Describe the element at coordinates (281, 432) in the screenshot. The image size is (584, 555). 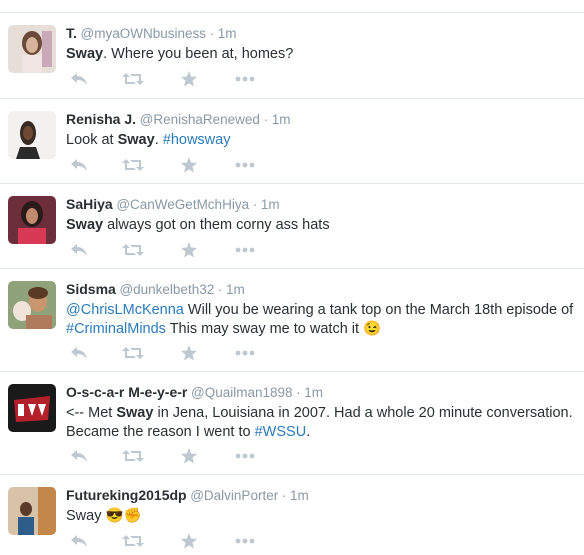
I see `hashtag-link: #WSSU` at that location.